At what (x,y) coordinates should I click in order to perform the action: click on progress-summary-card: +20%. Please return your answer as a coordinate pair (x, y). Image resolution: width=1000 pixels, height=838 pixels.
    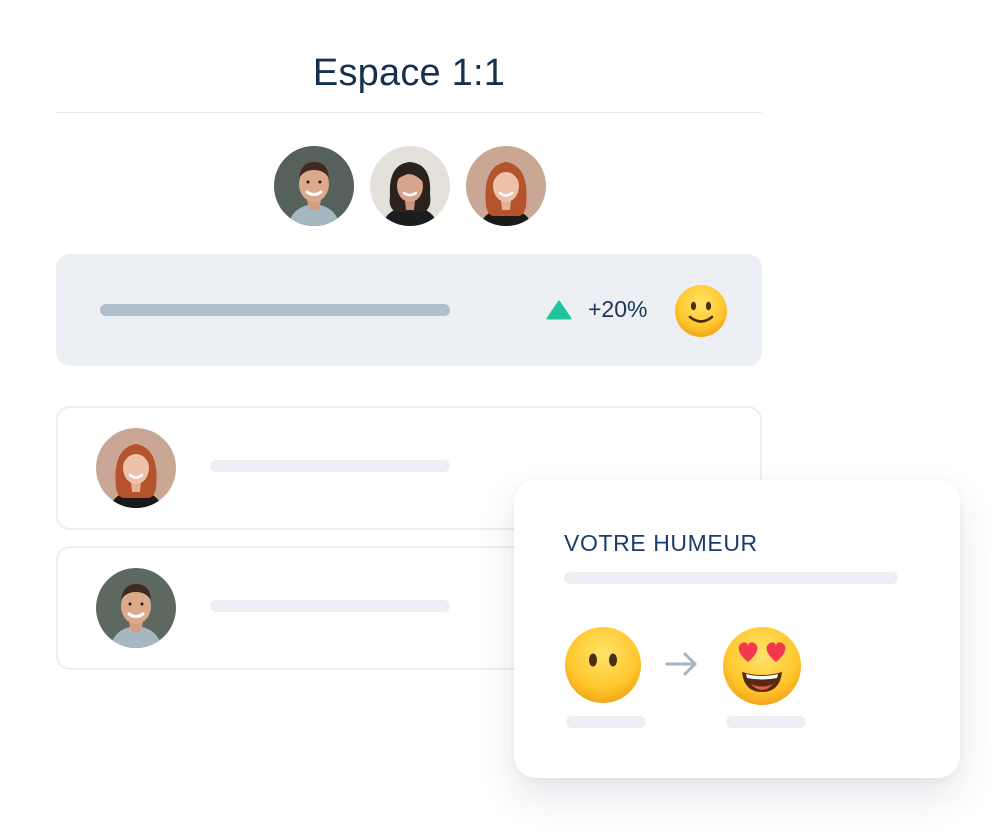
    Looking at the image, I should click on (409, 310).